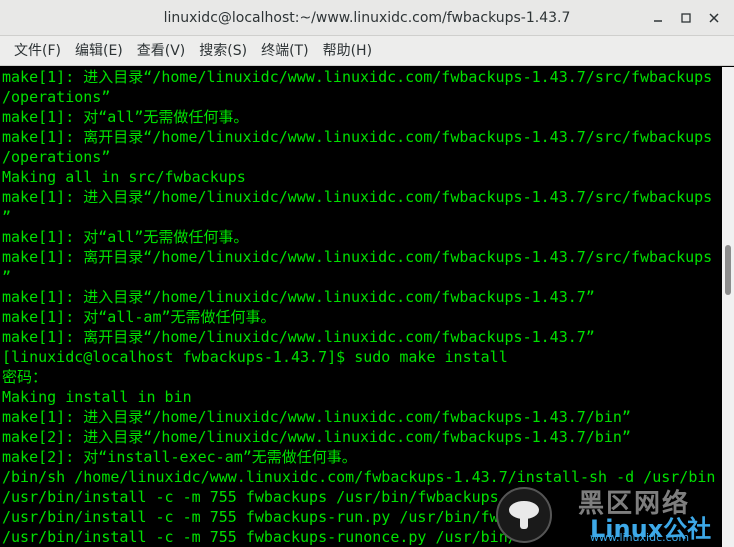  I want to click on menu-bar: 文件(F) 编辑(E) 查看(V) 搜索(S) 终端(T) 帮助(H), so click(367, 51).